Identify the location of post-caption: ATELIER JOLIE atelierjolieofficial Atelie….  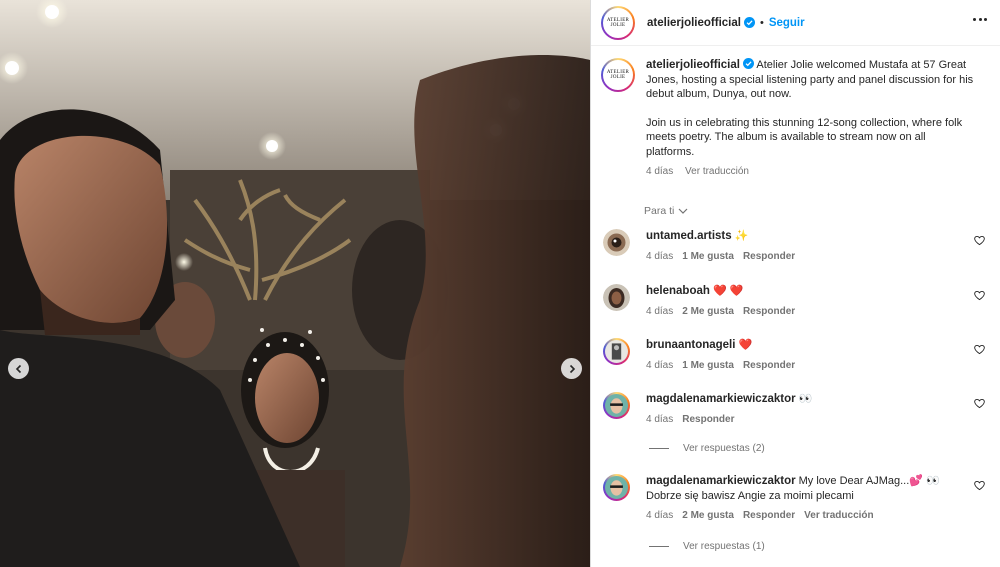
(791, 119).